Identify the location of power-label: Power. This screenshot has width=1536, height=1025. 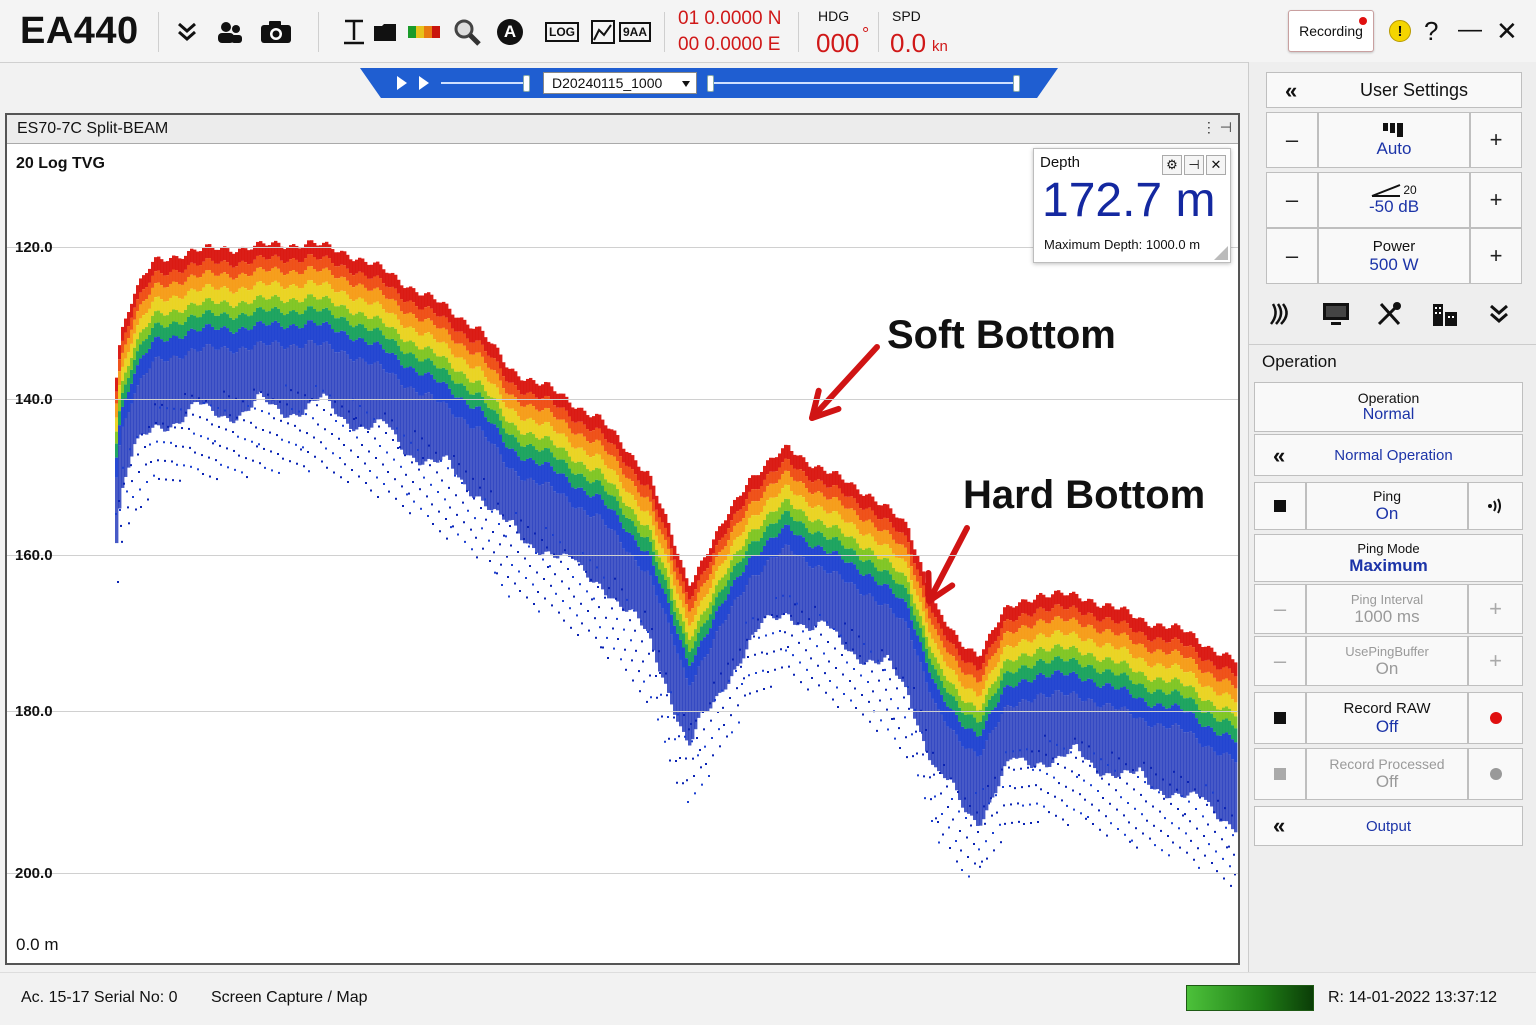
(1394, 246).